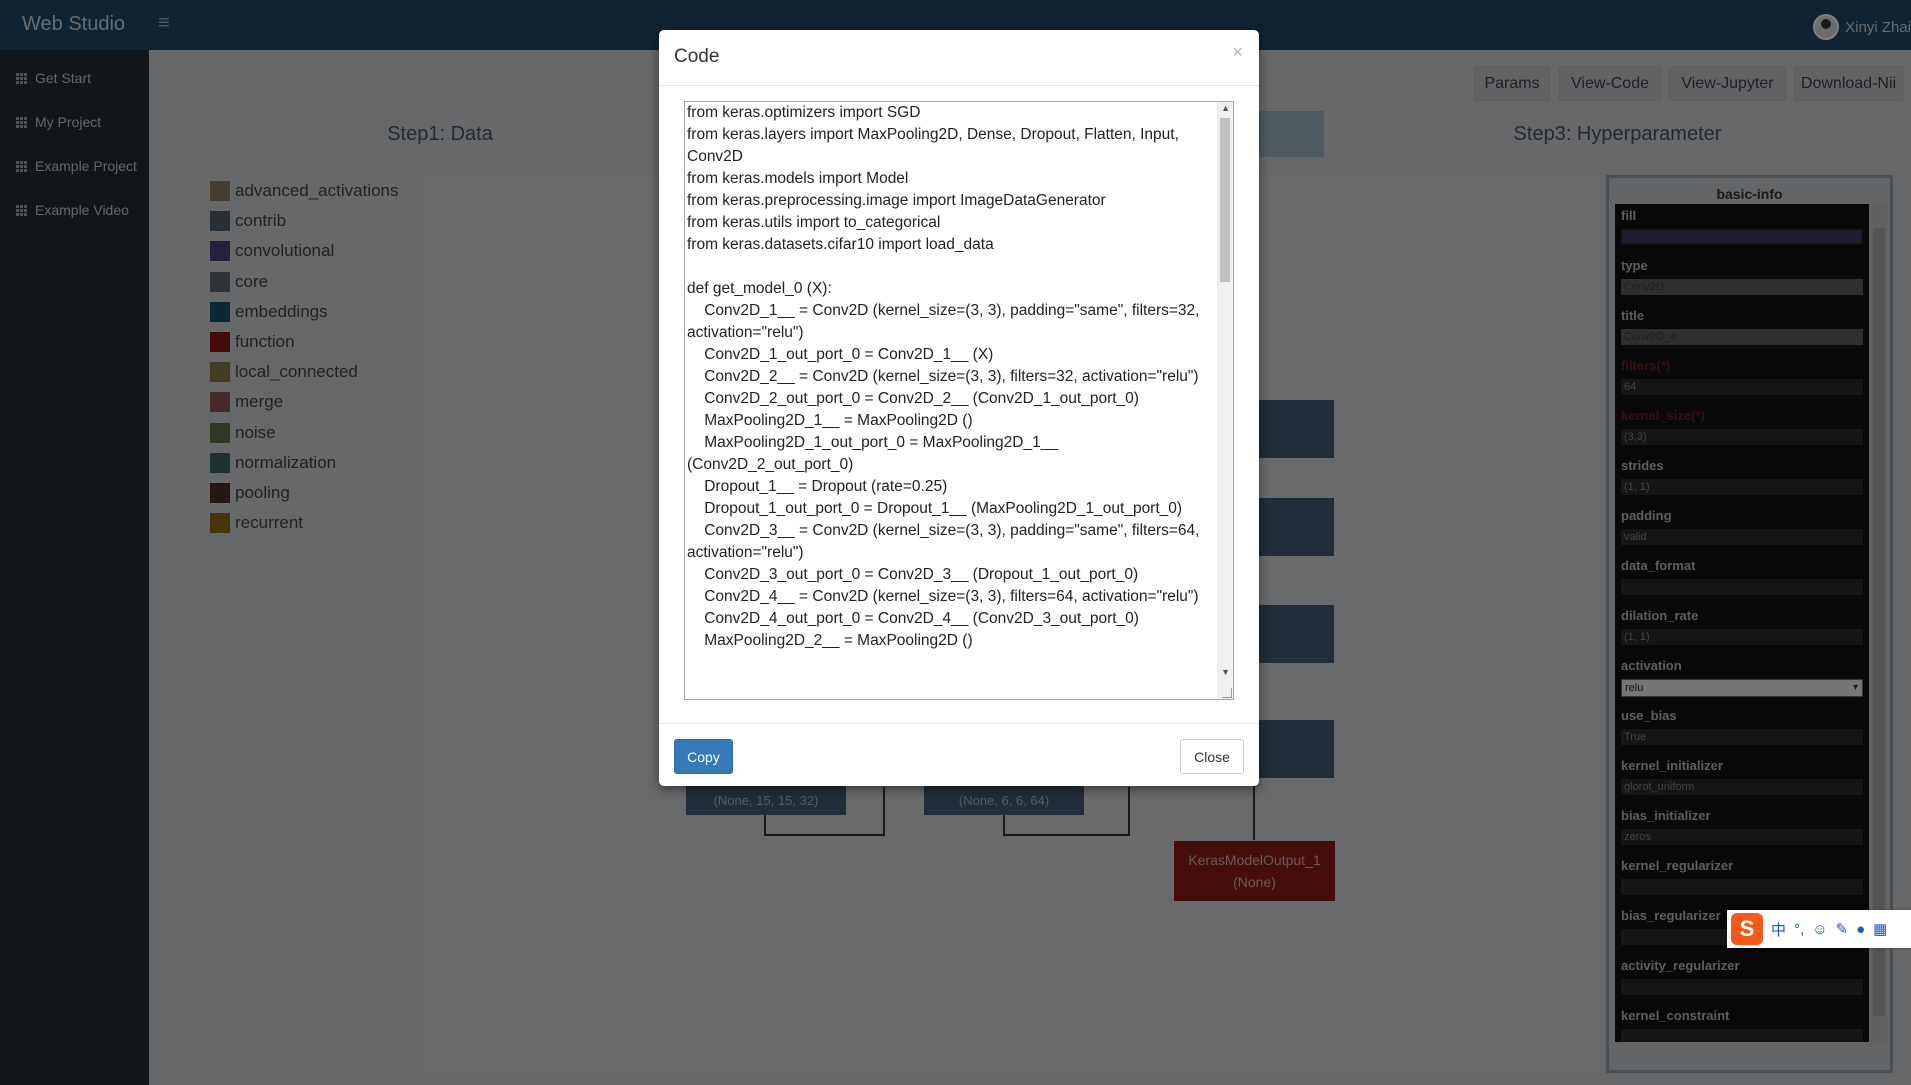 This screenshot has width=1911, height=1085. What do you see at coordinates (1227, 693) in the screenshot?
I see `resize-grip-icon` at bounding box center [1227, 693].